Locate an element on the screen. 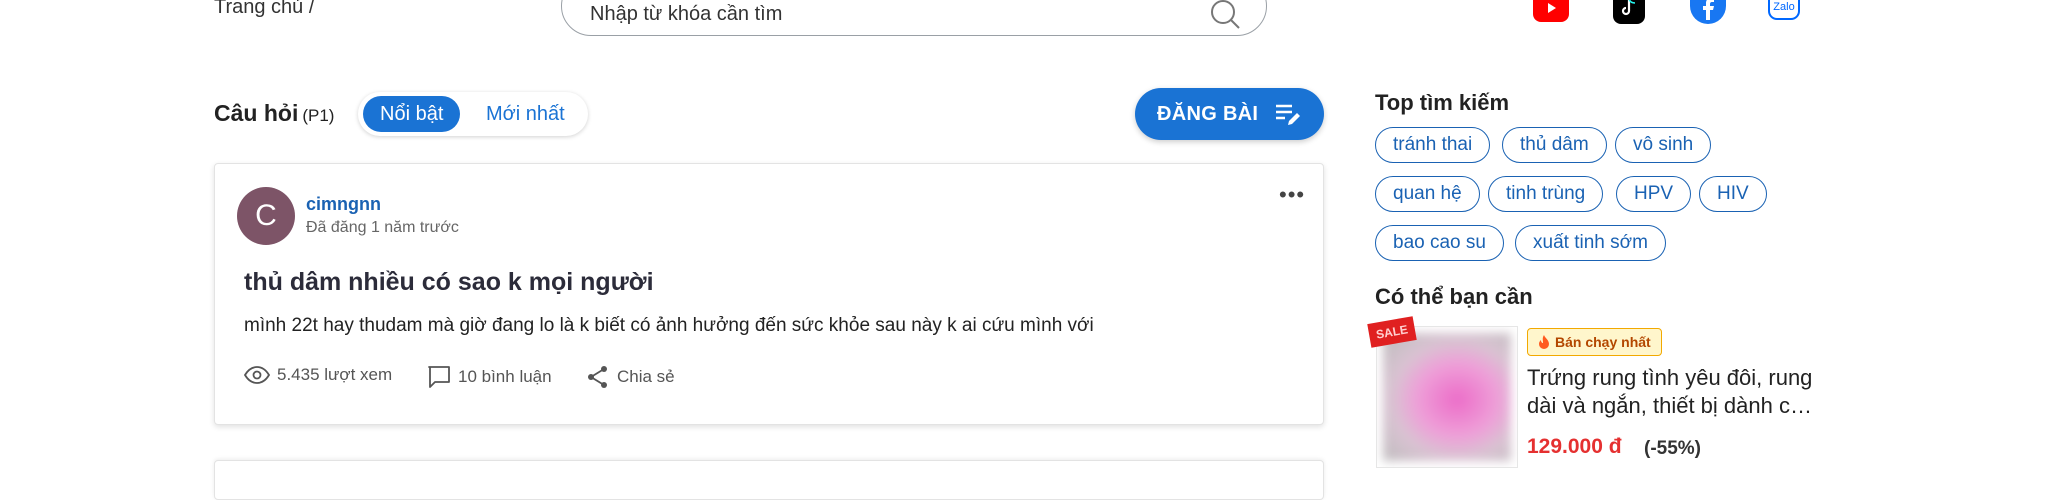  create-post-button: ĐĂNG BÀI is located at coordinates (1229, 114).